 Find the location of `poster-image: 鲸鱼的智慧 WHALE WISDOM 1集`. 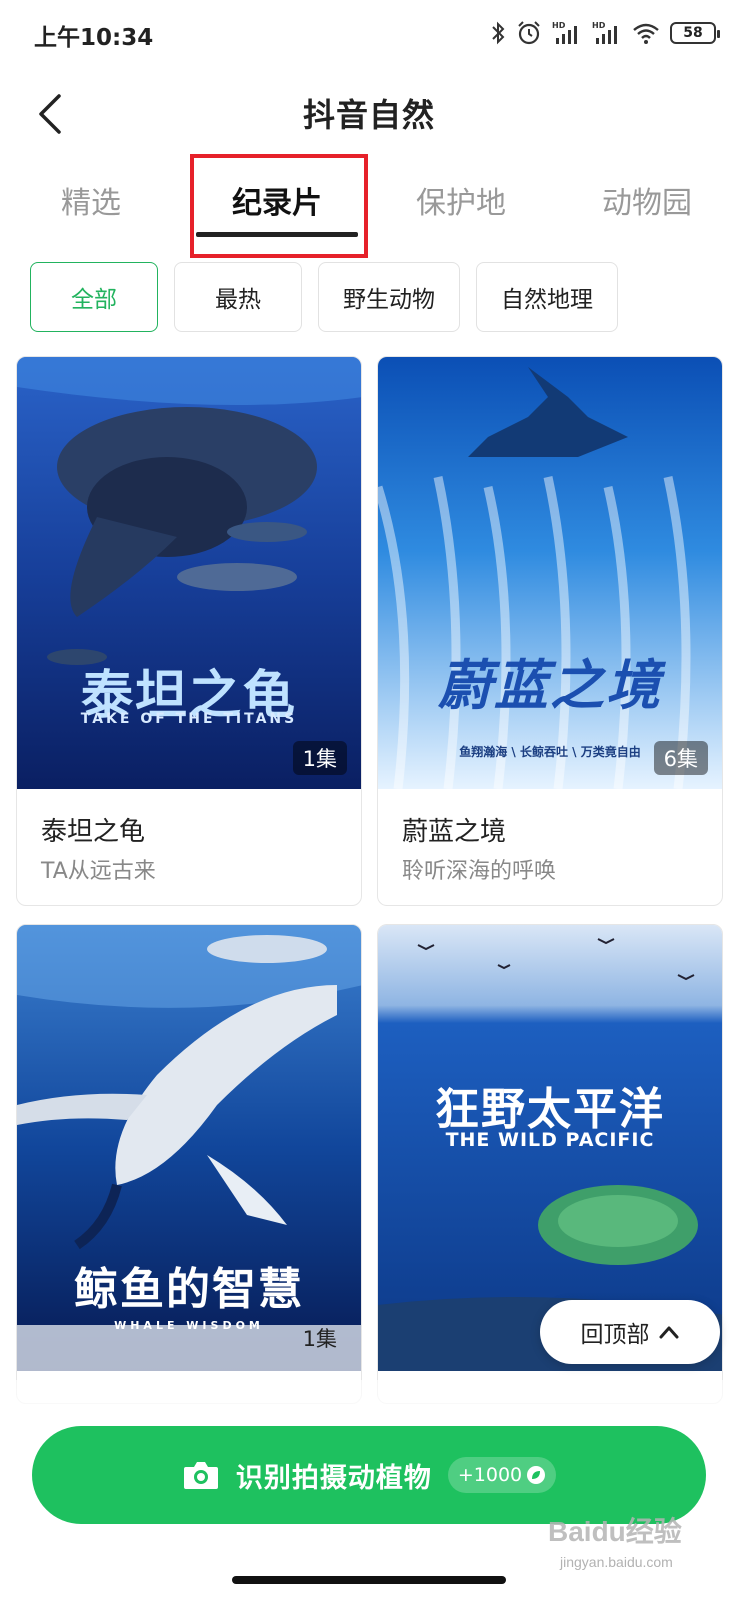

poster-image: 鲸鱼的智慧 WHALE WISDOM 1集 is located at coordinates (189, 1148).